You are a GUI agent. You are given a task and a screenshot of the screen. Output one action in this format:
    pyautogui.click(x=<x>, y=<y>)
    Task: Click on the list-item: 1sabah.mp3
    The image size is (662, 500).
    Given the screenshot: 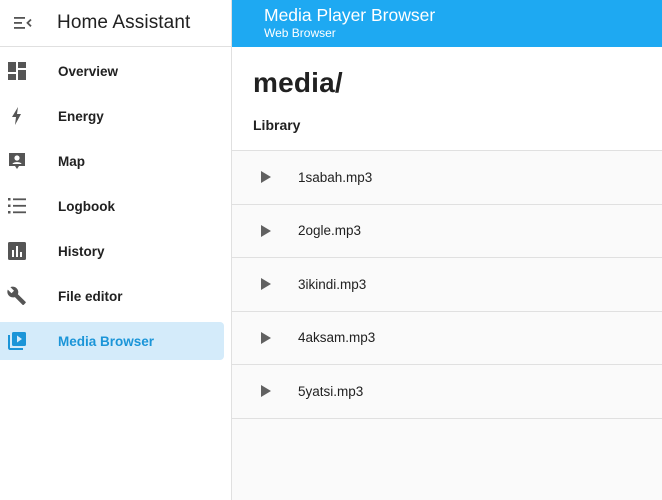 What is the action you would take?
    pyautogui.click(x=447, y=178)
    